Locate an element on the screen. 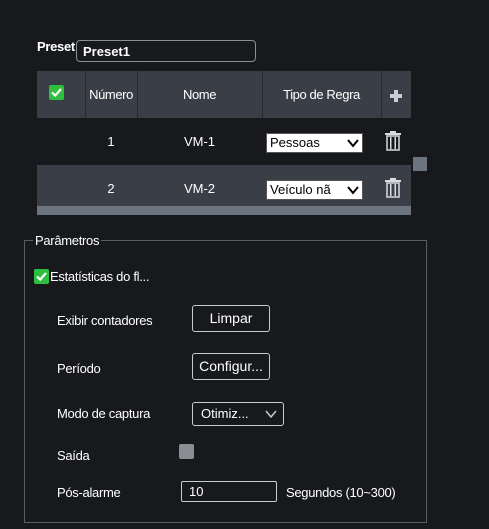 The height and width of the screenshot is (529, 489). show-counters-label: Exibir contadores is located at coordinates (105, 320).